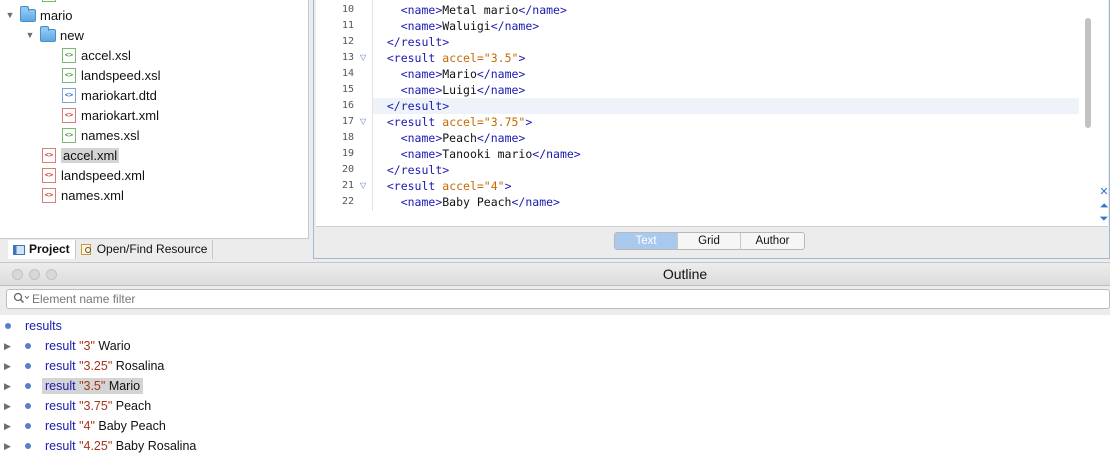 This screenshot has height=463, width=1110. What do you see at coordinates (726, 154) in the screenshot?
I see `code-line: <name>Tanooki mario</name>` at bounding box center [726, 154].